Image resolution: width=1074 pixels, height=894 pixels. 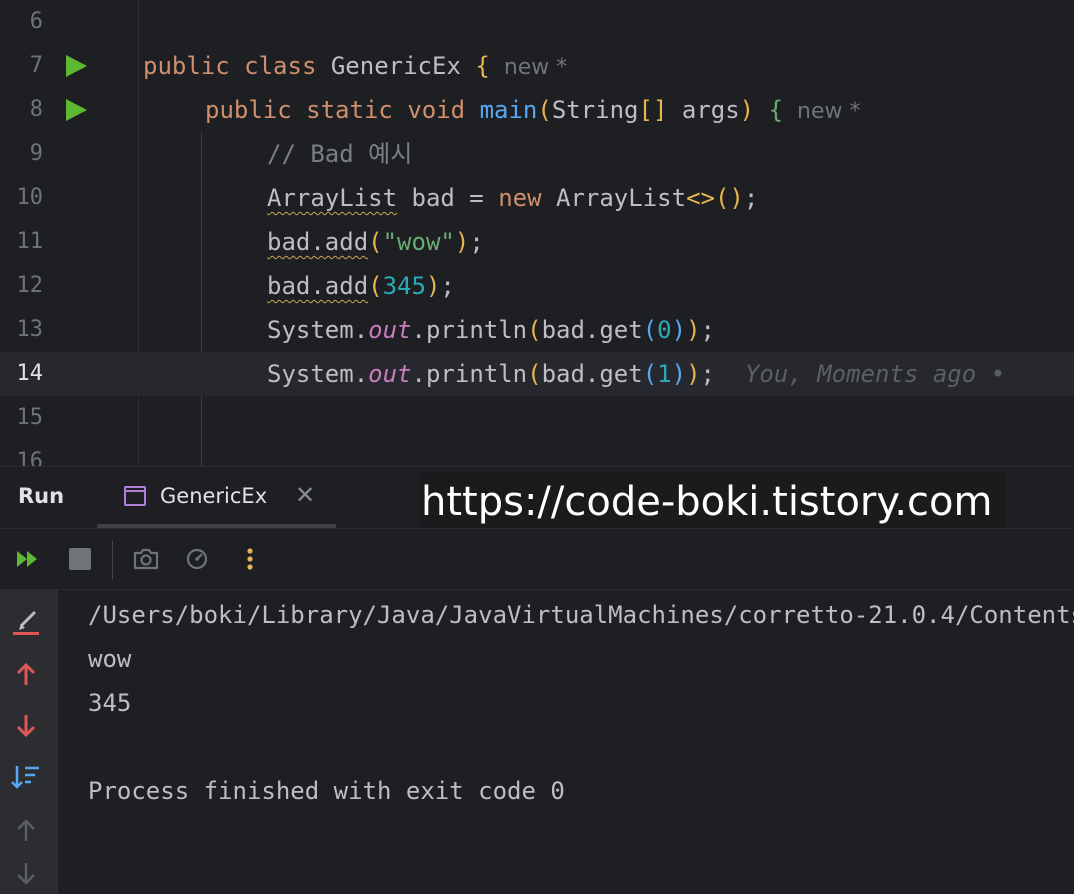 I want to click on camera-icon, so click(x=146, y=559).